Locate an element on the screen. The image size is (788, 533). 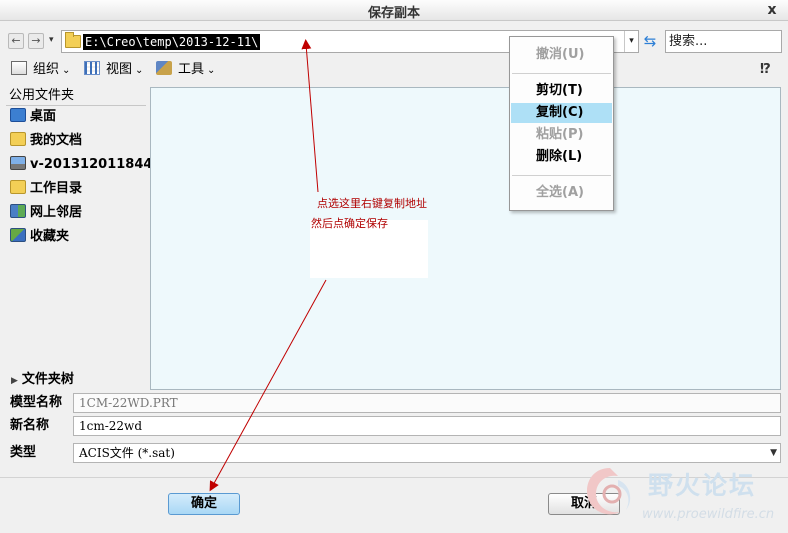
watermark-url: www.proewildfire.cn is located at coordinates (708, 514).